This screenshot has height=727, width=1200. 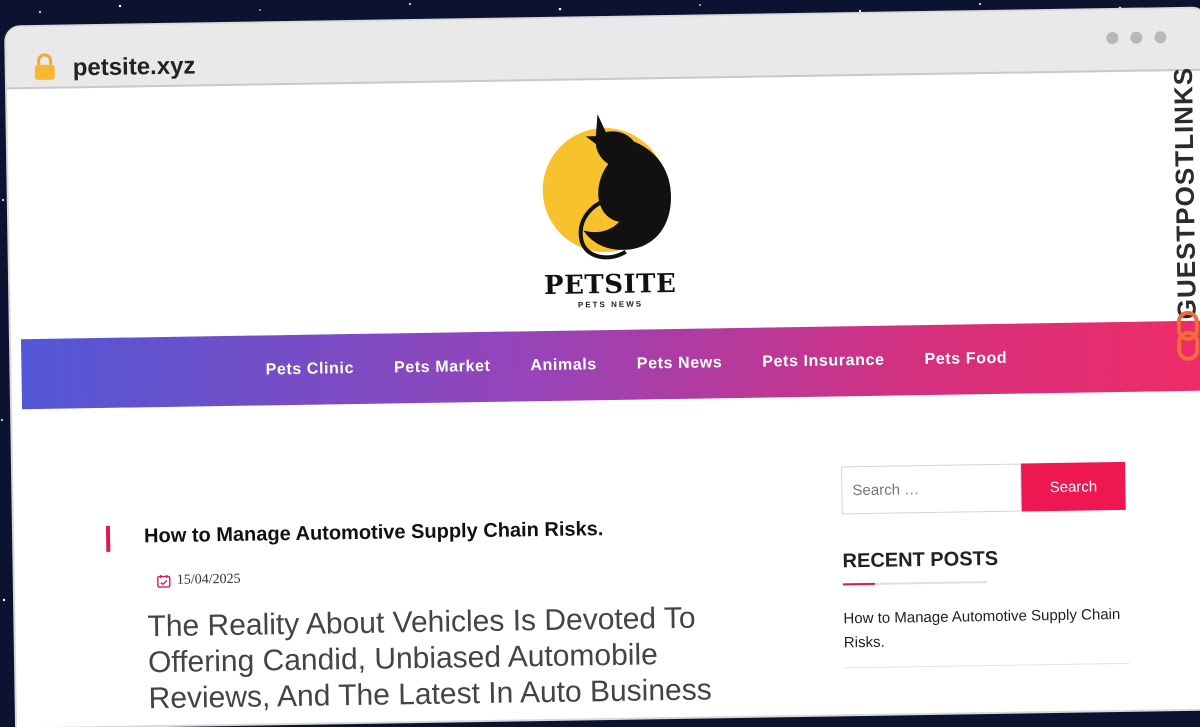 What do you see at coordinates (309, 369) in the screenshot?
I see `nav-item-pets-clinic: Pets Clinic` at bounding box center [309, 369].